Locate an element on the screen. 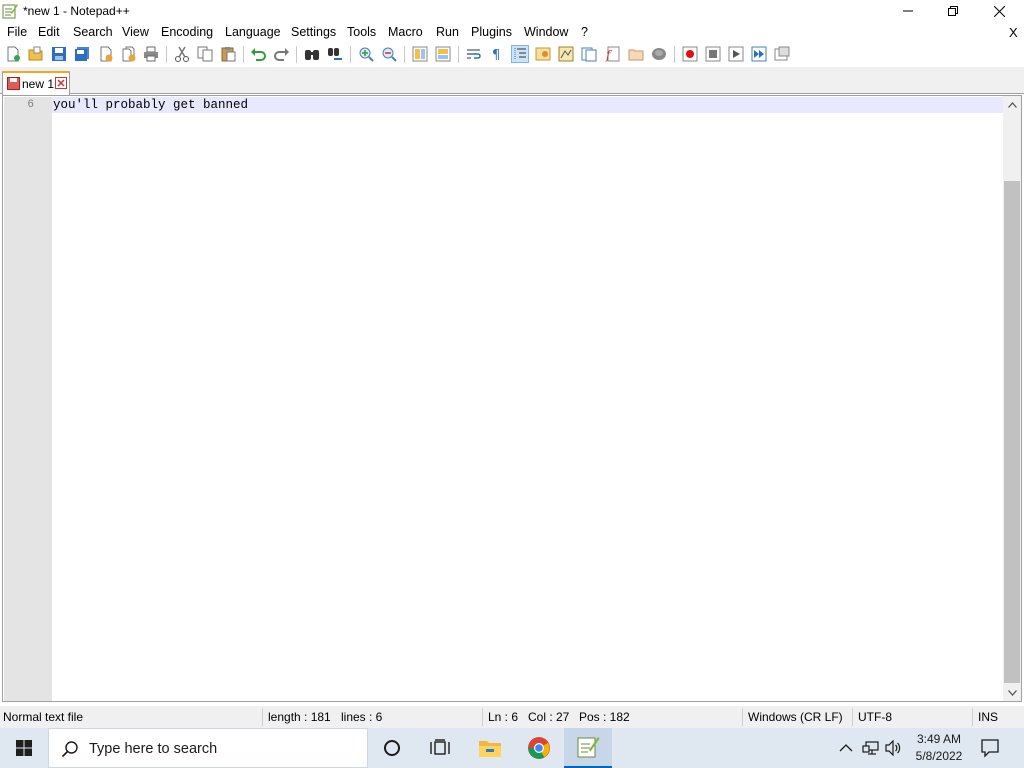  stop-recording-icon is located at coordinates (713, 54).